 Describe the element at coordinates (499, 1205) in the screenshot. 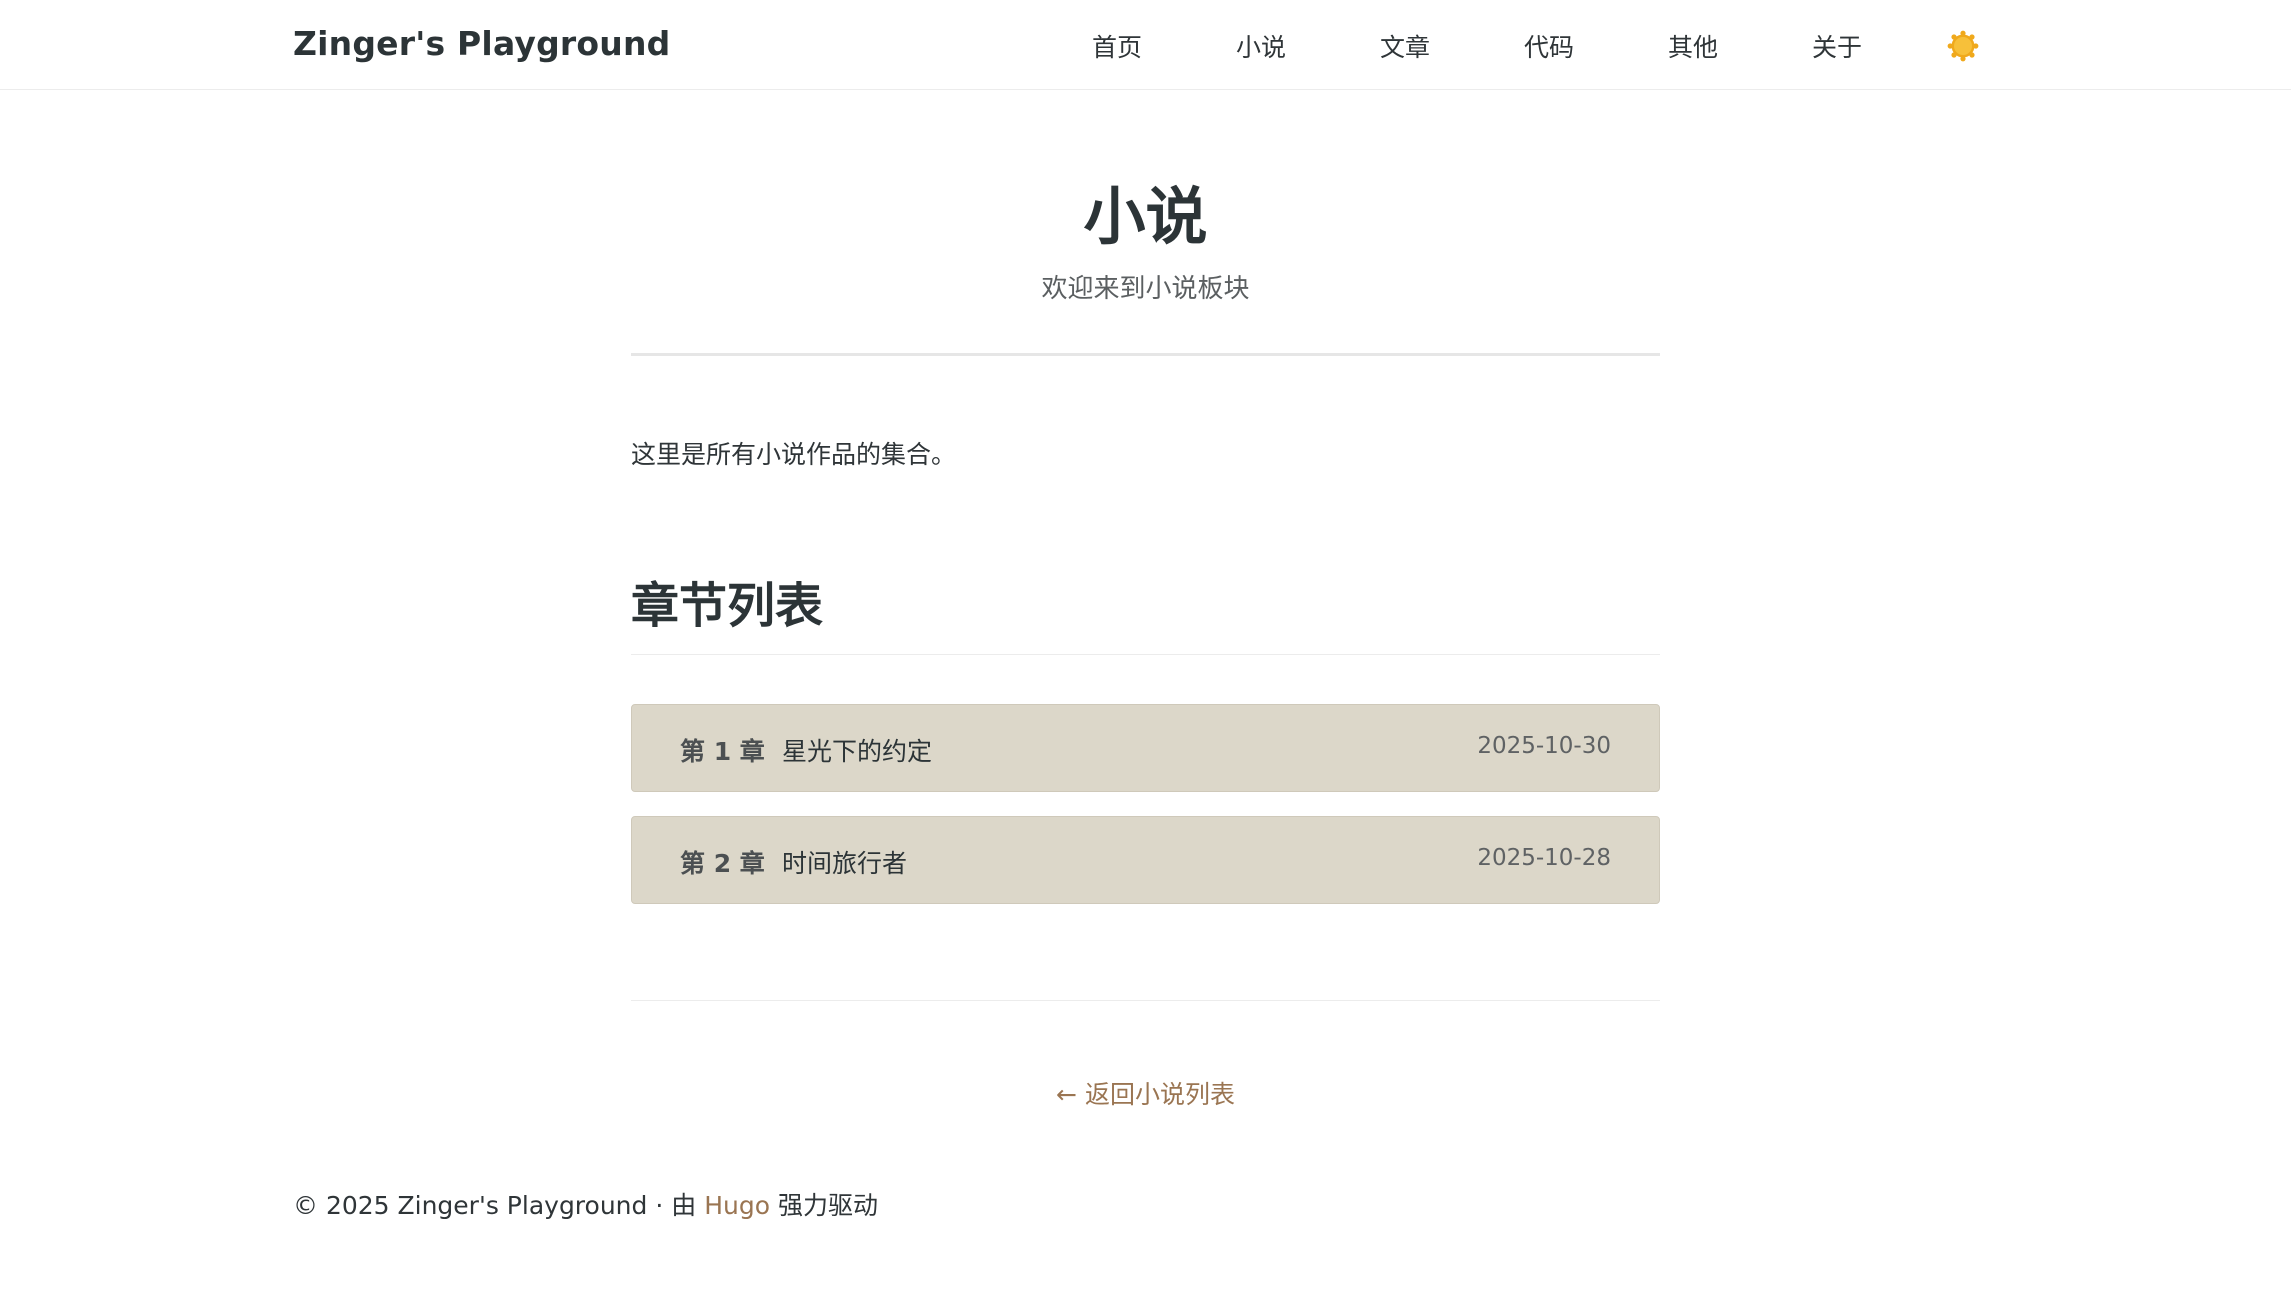

I see `footer-copyright: © 2025 Zinger's Playground · 由` at that location.